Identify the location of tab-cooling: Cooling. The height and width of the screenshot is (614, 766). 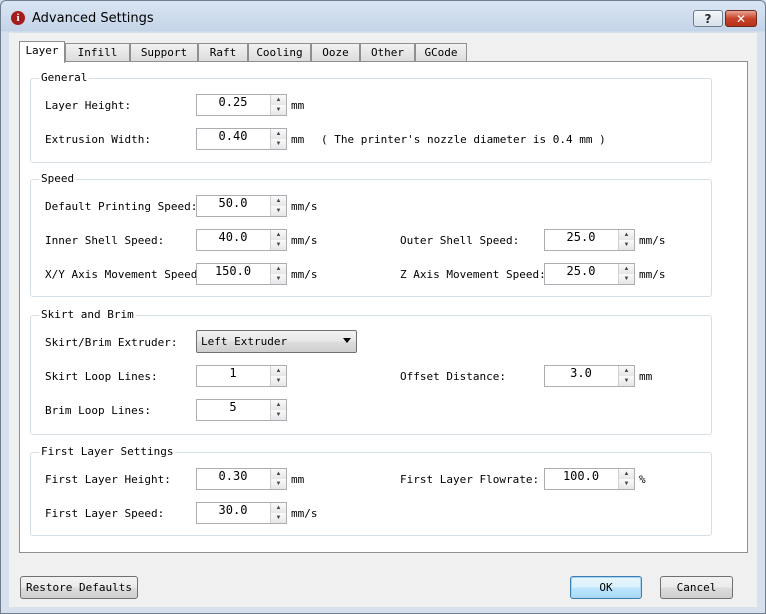
(279, 52).